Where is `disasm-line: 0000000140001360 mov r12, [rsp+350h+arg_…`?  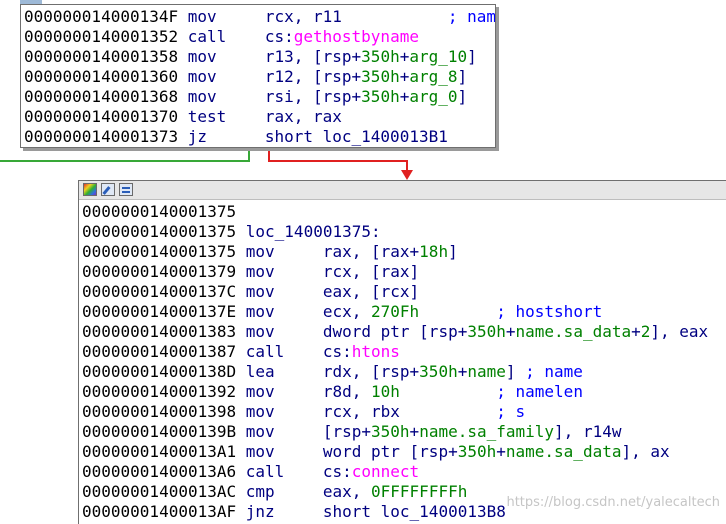 disasm-line: 0000000140001360 mov r12, [rsp+350h+arg_… is located at coordinates (259, 77).